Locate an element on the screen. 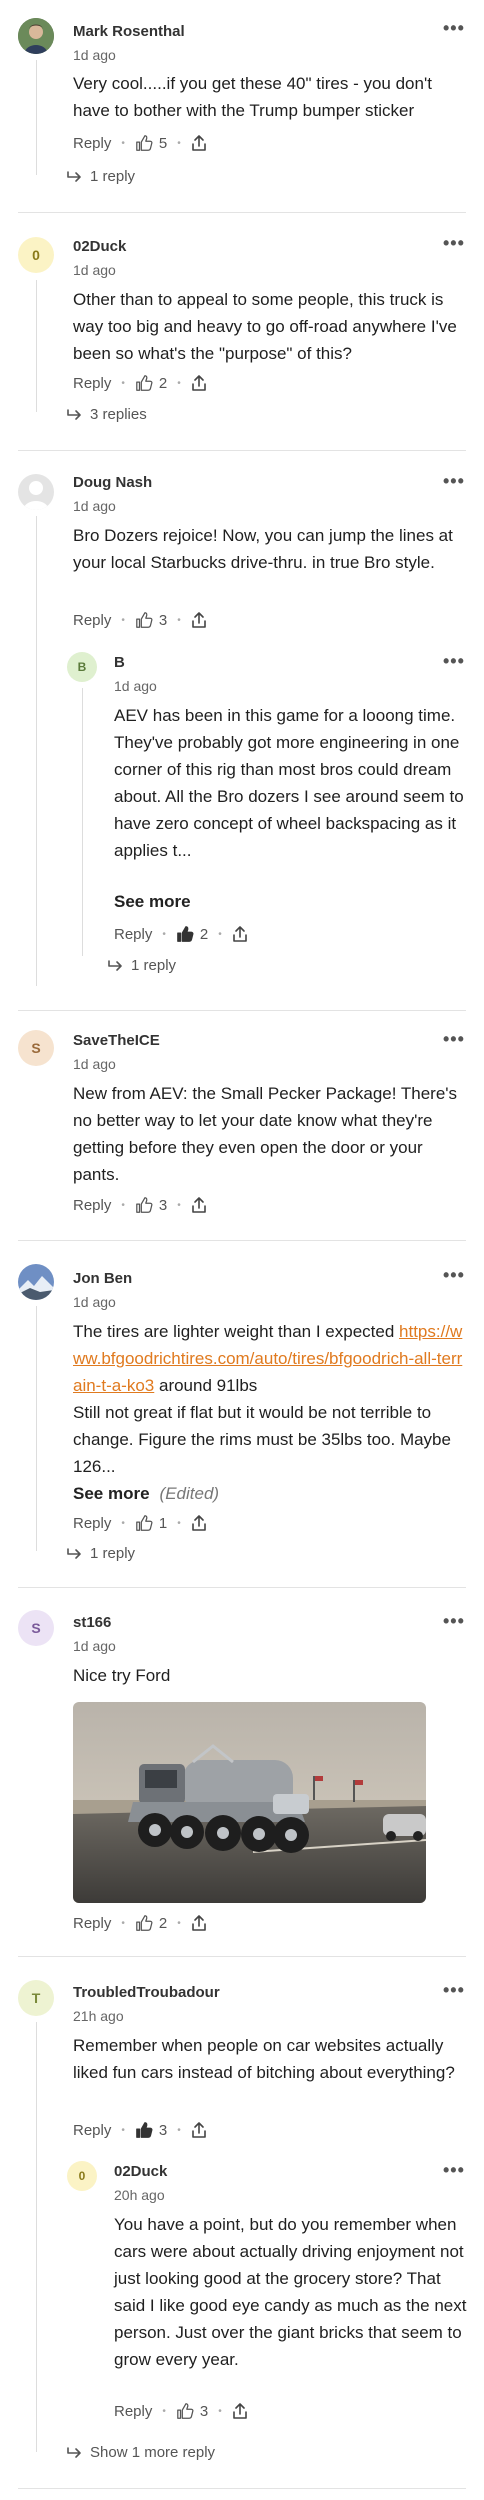  author-name: SaveTheICE is located at coordinates (116, 1040).